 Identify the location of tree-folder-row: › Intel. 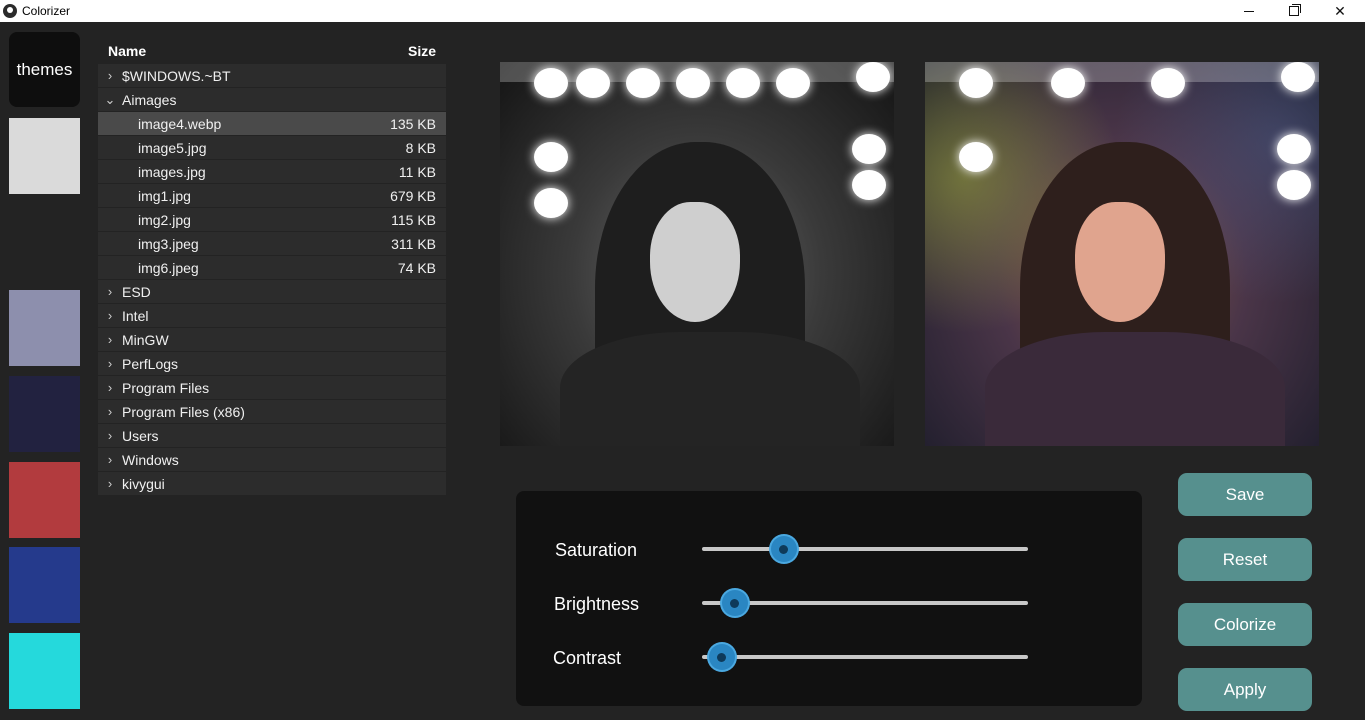
(272, 315).